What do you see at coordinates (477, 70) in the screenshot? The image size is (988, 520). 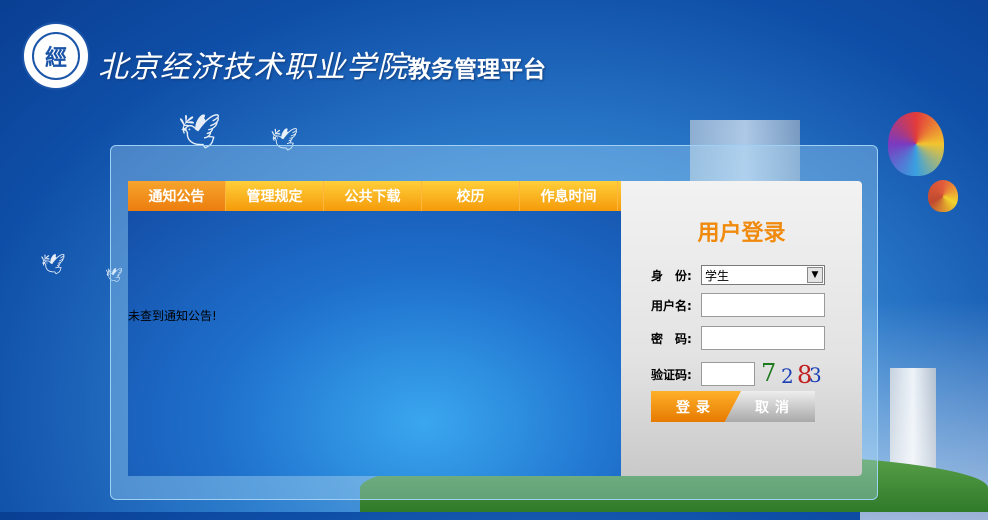 I see `platform-name: 教务管理平台` at bounding box center [477, 70].